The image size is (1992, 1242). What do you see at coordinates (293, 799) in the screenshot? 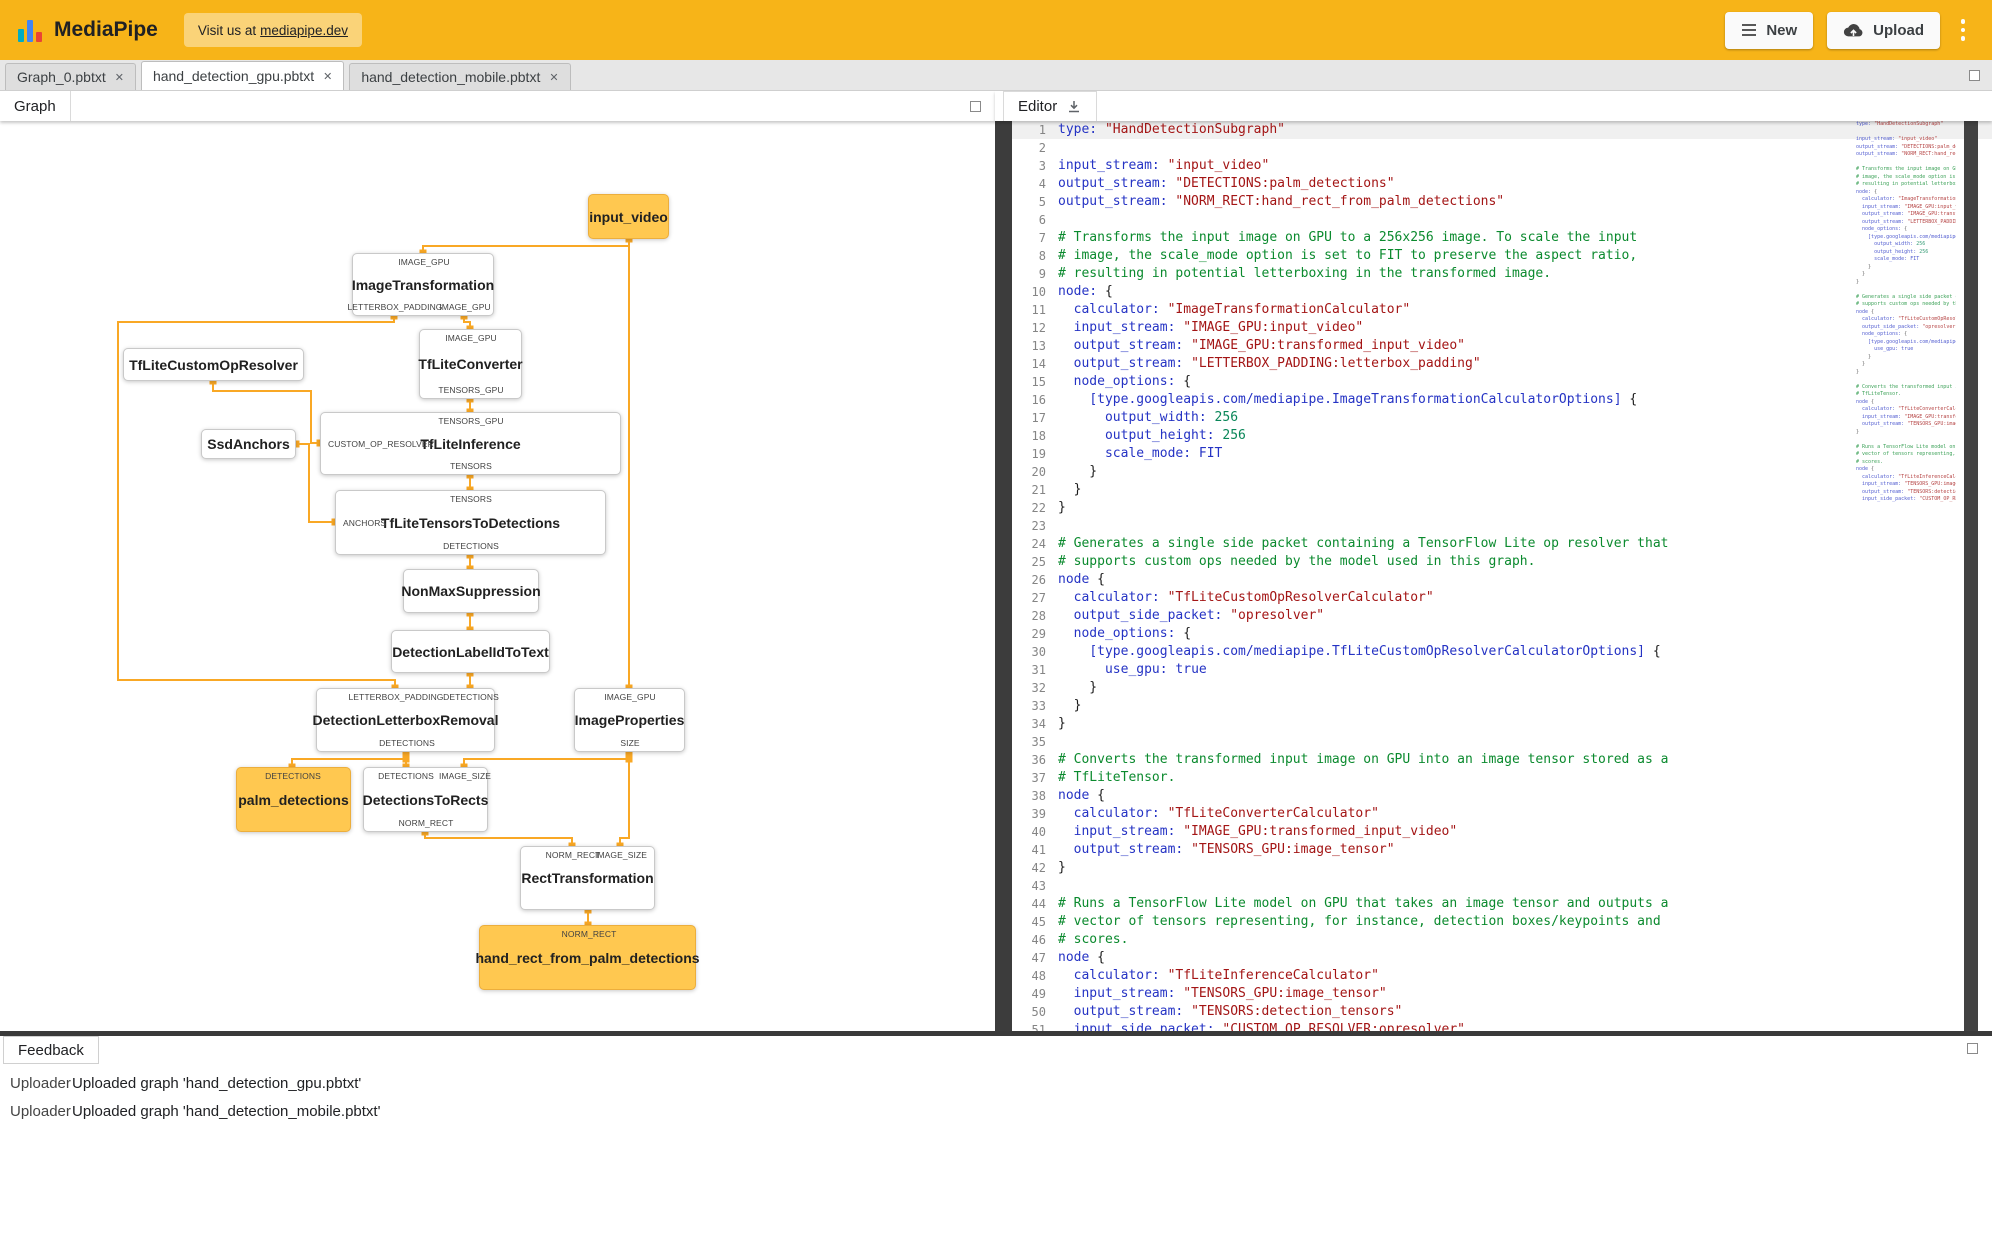
I see `graph-node-palm_detections: DETECTIONS palm_detections` at bounding box center [293, 799].